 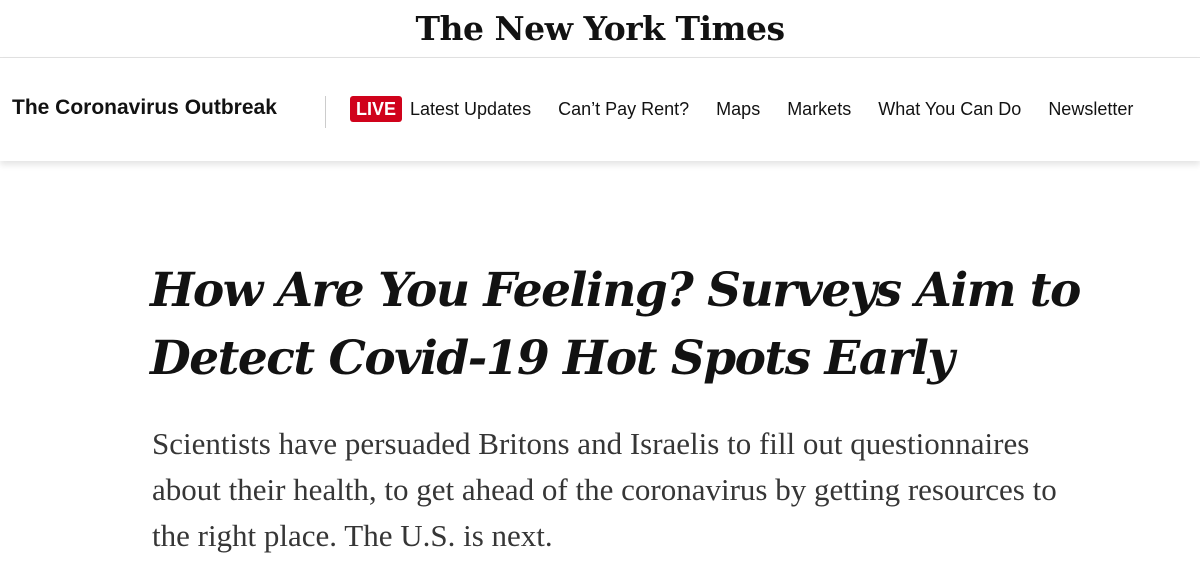 I want to click on nav-divider, so click(x=325, y=112).